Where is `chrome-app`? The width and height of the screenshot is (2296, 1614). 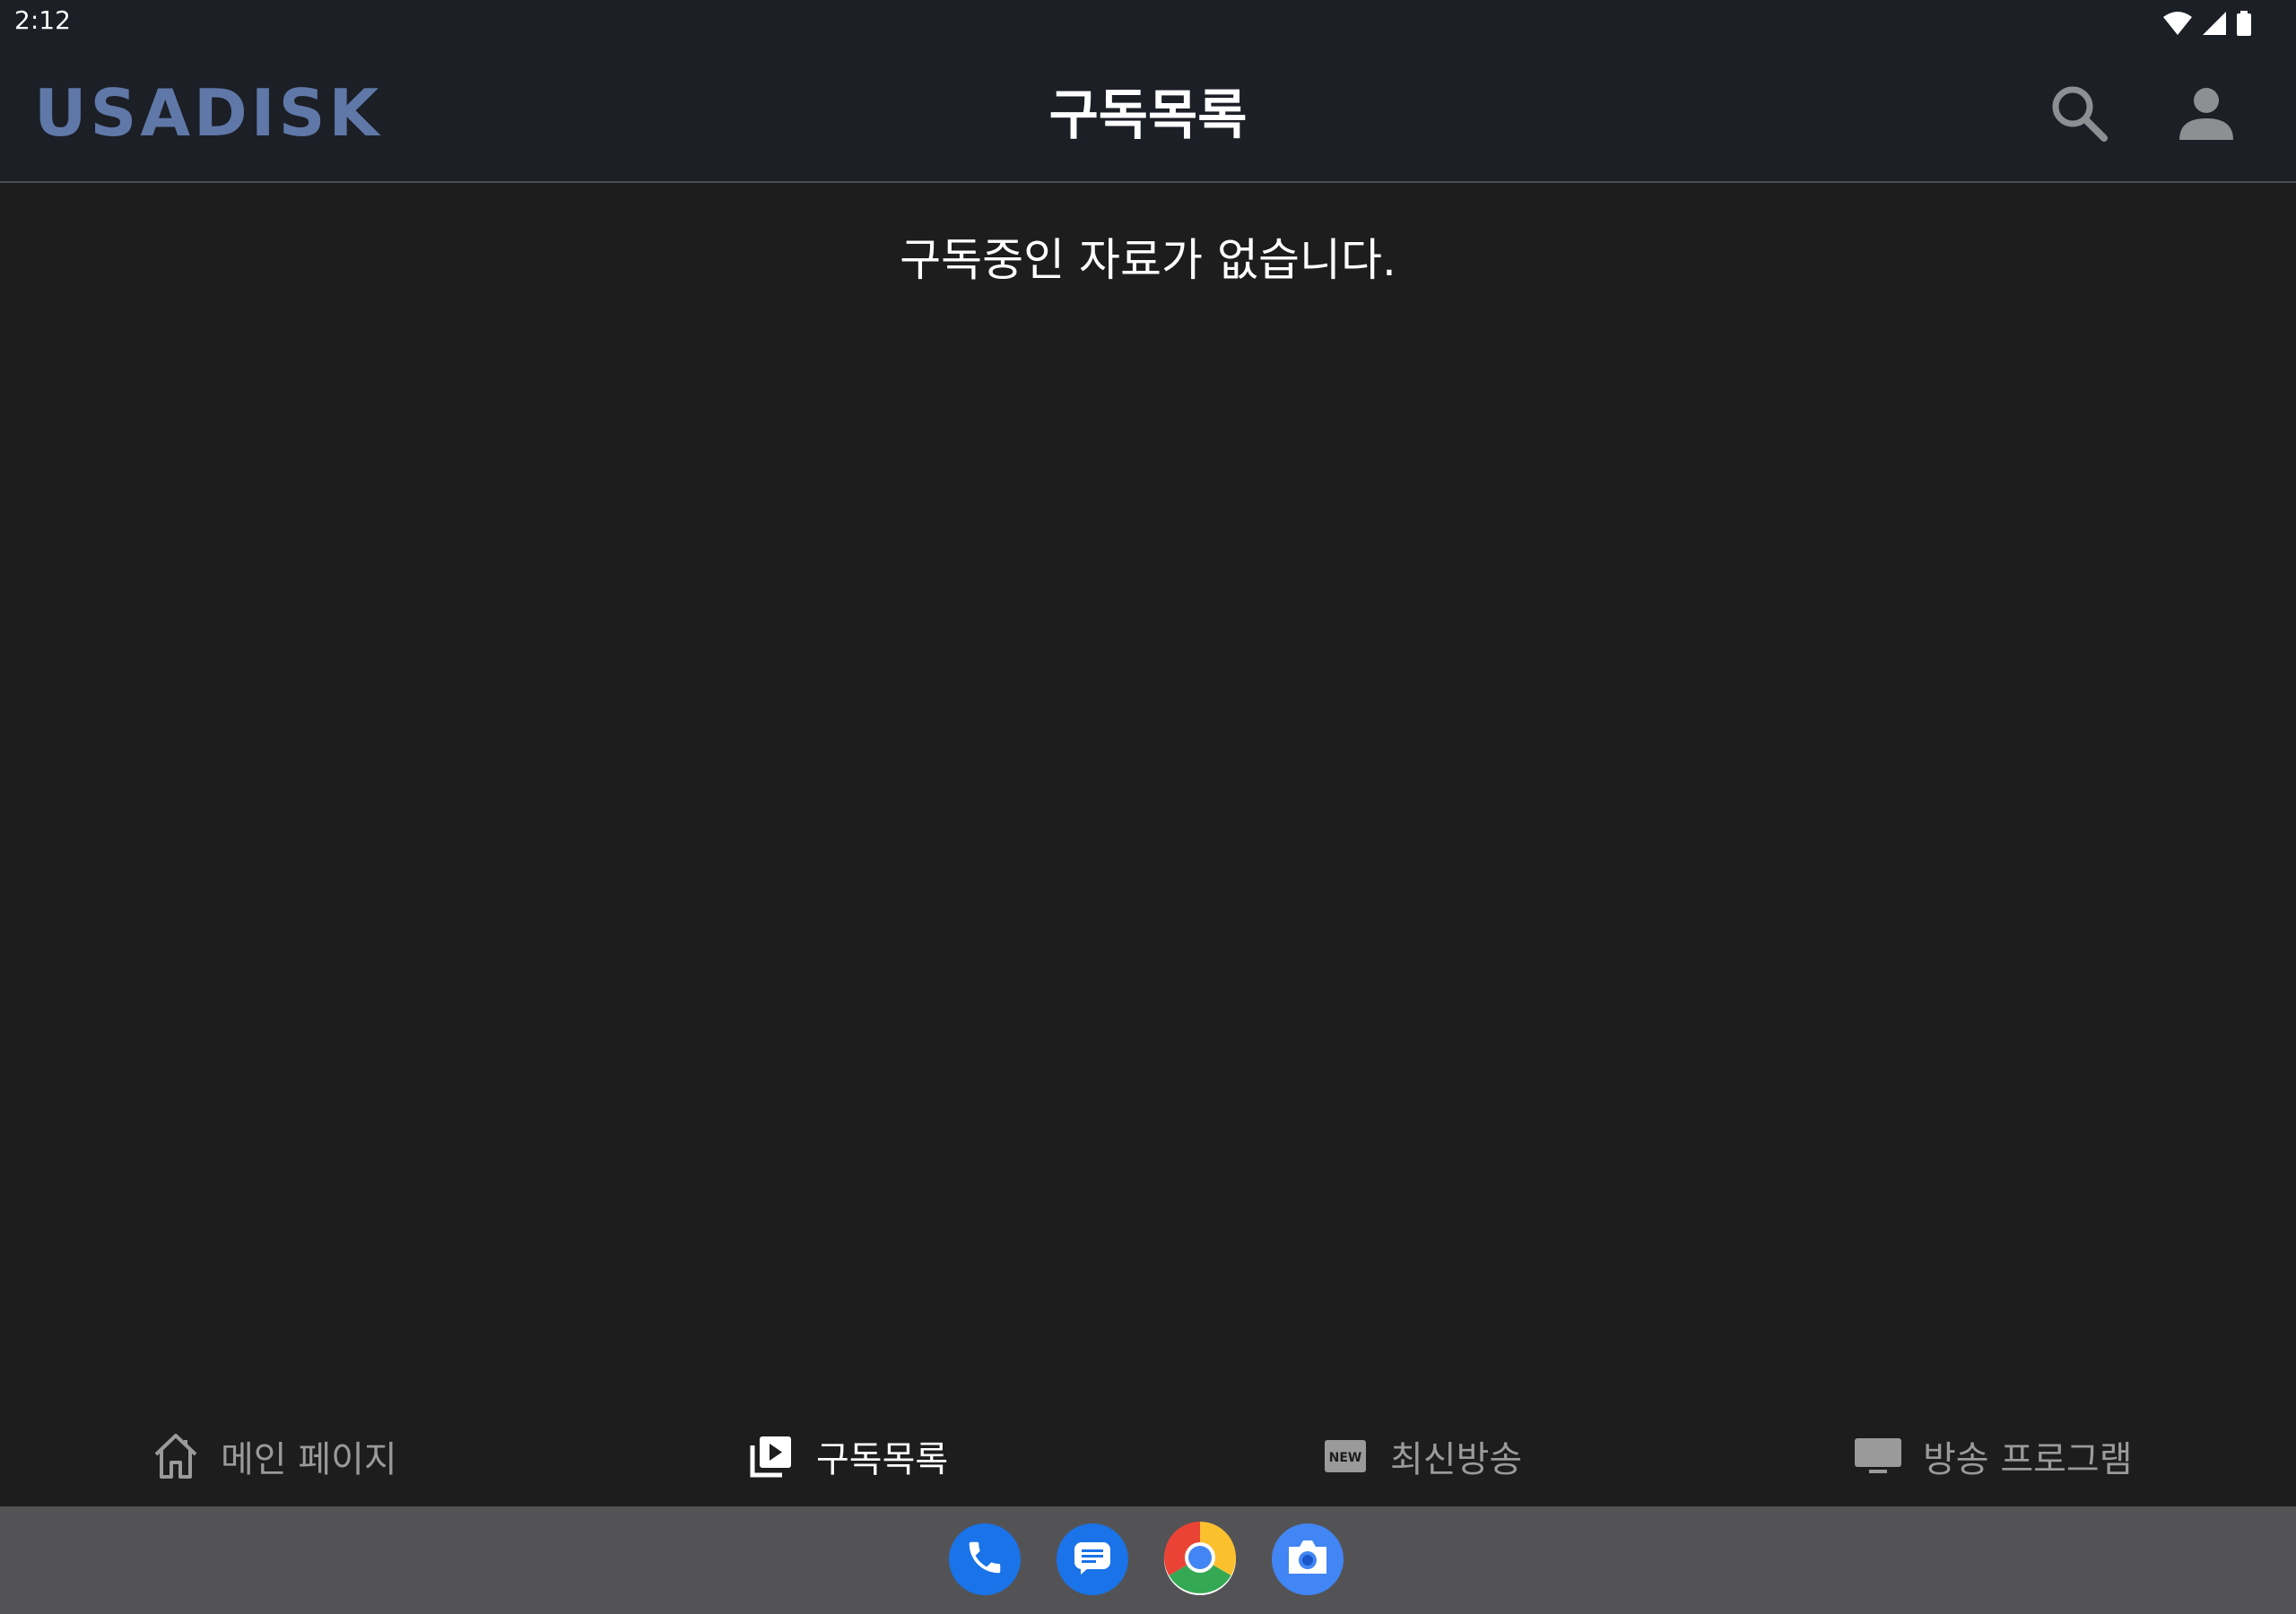 chrome-app is located at coordinates (1200, 1559).